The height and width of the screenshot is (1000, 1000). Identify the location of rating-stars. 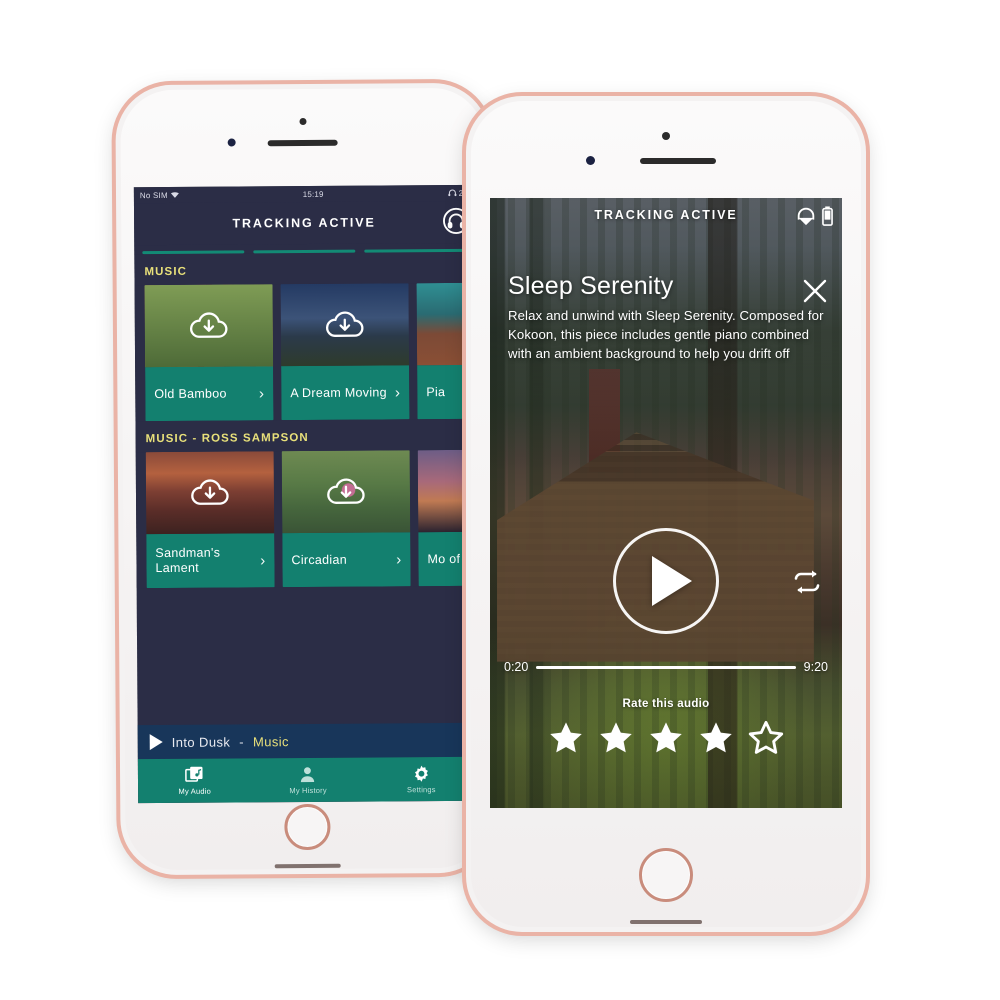
(666, 738).